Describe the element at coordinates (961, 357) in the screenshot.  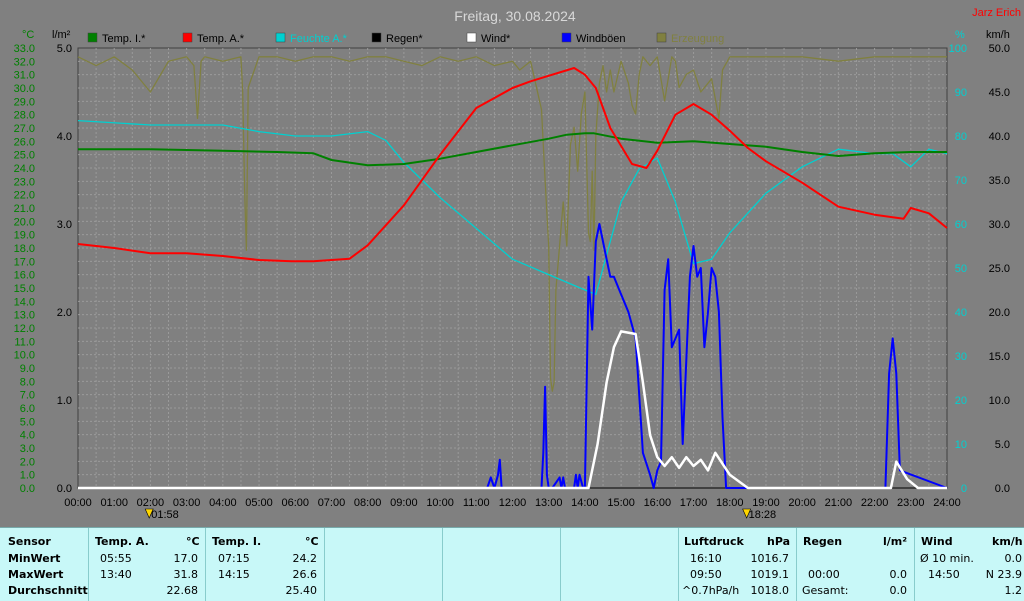
I see `y-tick-hum: 30` at that location.